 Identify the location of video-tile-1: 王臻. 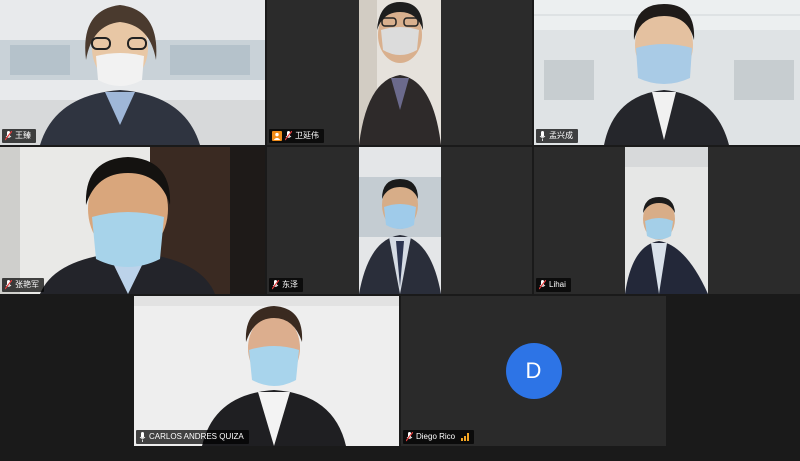
(132, 72).